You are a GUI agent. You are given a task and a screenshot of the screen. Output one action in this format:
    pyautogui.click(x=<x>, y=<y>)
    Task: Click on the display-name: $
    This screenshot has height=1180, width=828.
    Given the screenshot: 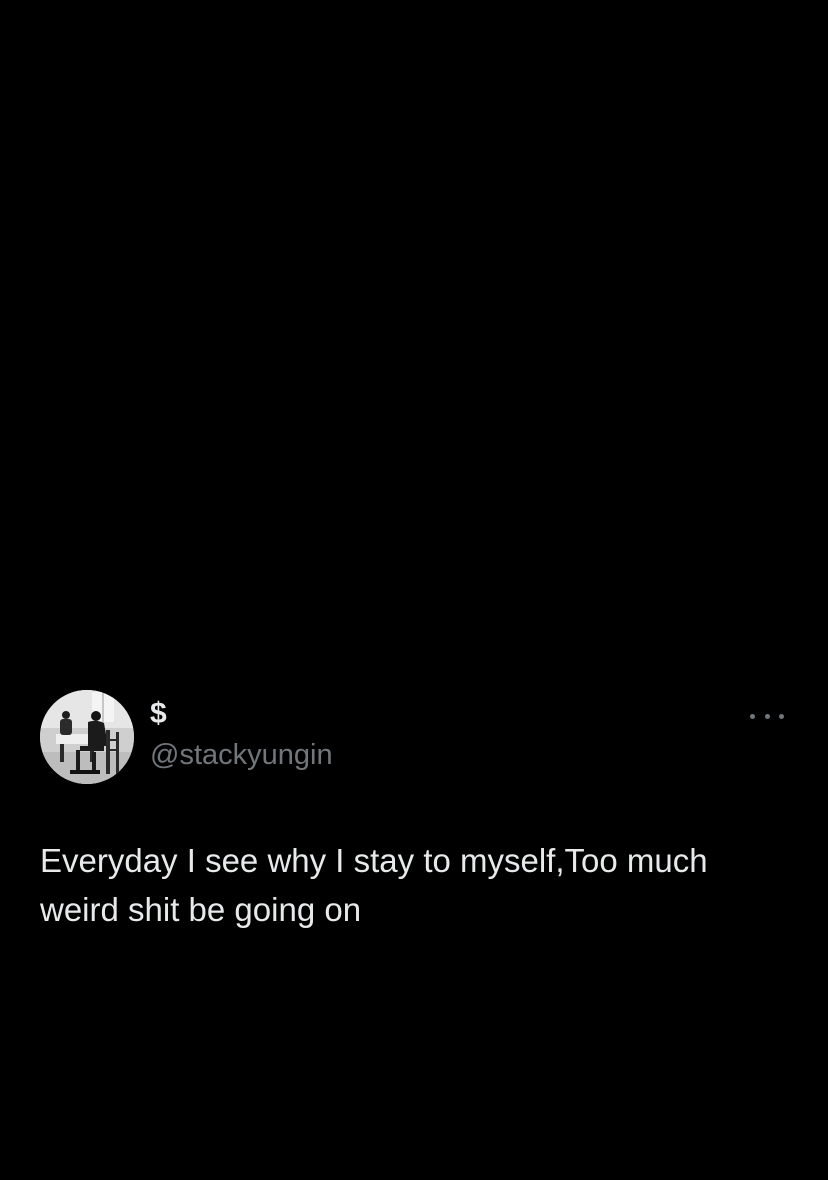 What is the action you would take?
    pyautogui.click(x=241, y=714)
    